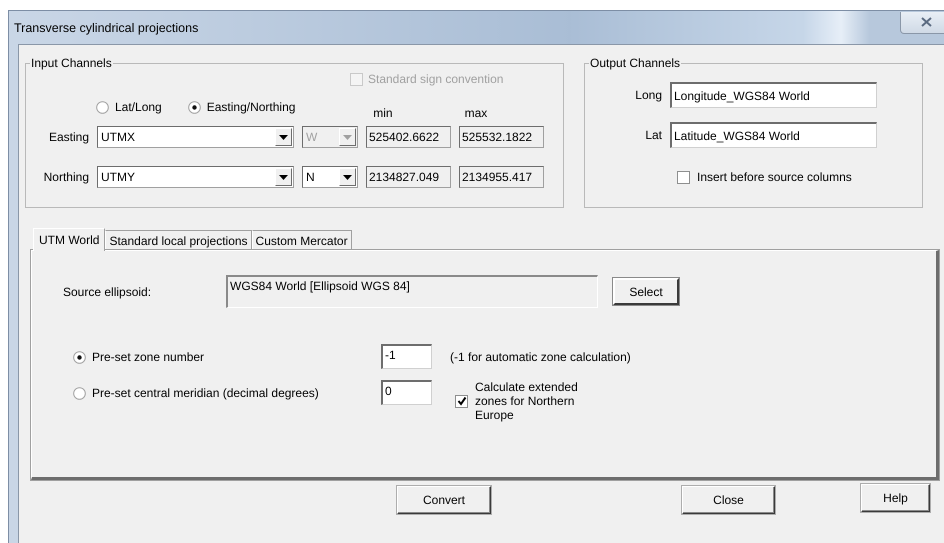 The image size is (944, 543). I want to click on close-button, so click(922, 23).